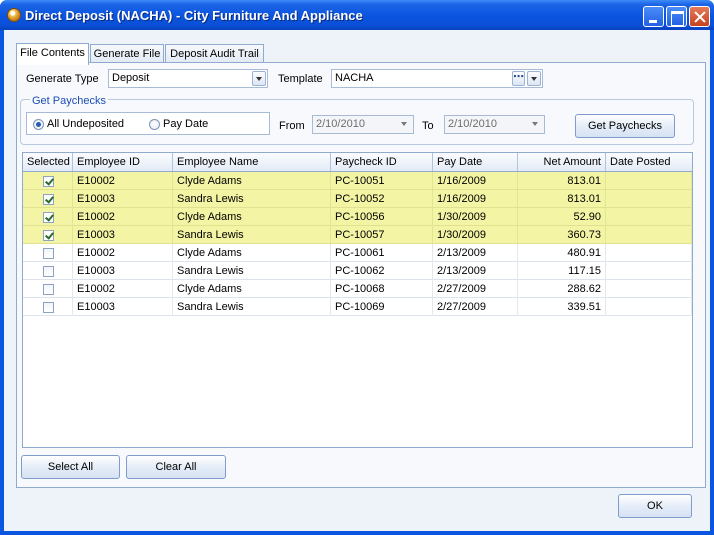 Image resolution: width=714 pixels, height=535 pixels. I want to click on table-row: E10002 Clyde Adams PC-10051 1/16/2009 813.01, so click(357, 181).